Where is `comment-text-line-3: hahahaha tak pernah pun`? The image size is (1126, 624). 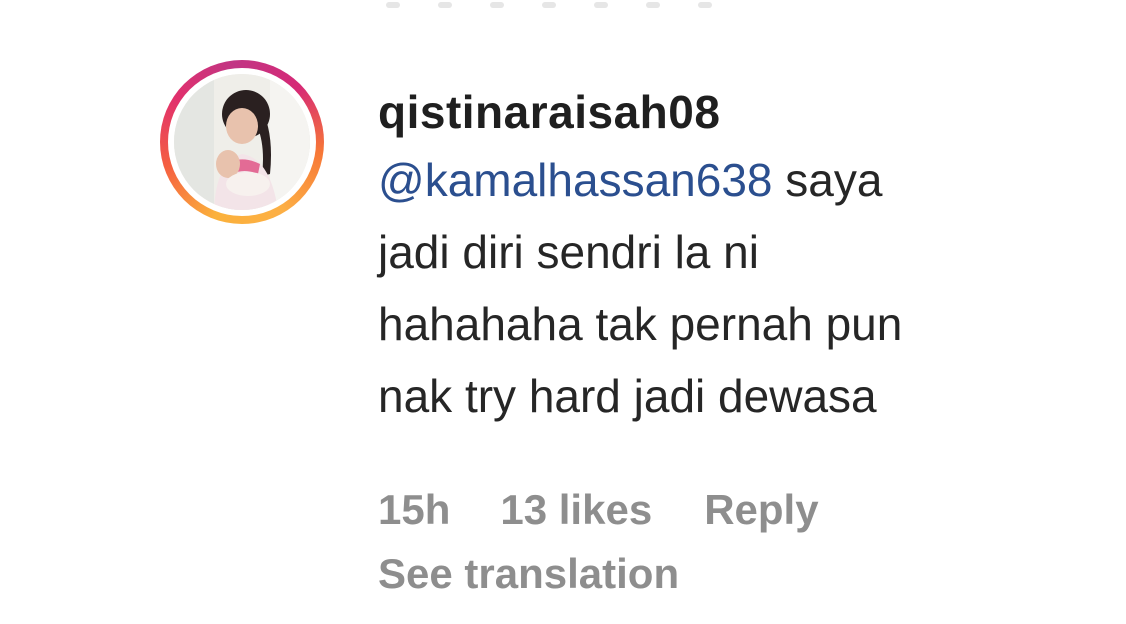 comment-text-line-3: hahahaha tak pernah pun is located at coordinates (640, 324).